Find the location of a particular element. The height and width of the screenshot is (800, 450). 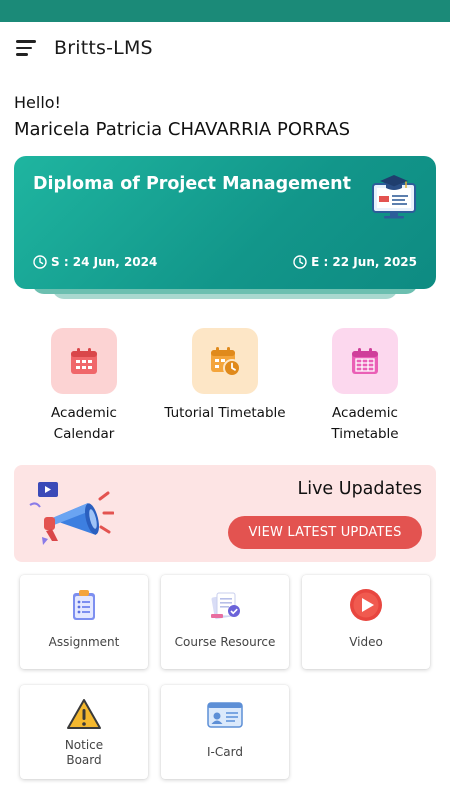

clipboard-icon is located at coordinates (84, 605).